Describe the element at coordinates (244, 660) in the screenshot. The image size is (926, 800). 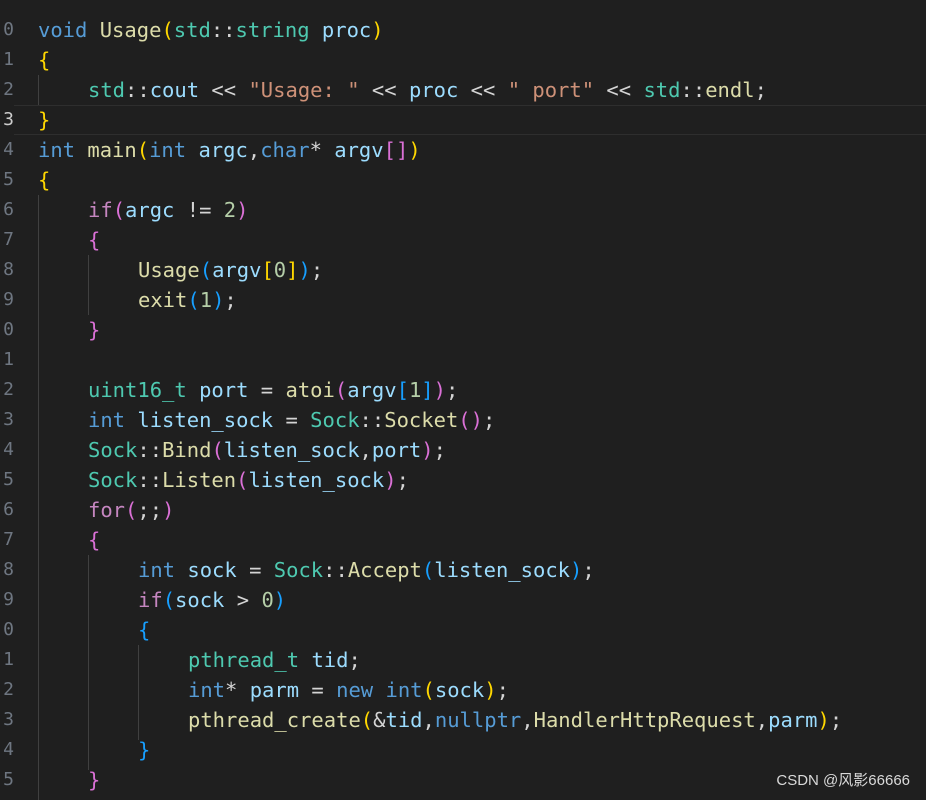
I see `code-token: pthread_t` at that location.